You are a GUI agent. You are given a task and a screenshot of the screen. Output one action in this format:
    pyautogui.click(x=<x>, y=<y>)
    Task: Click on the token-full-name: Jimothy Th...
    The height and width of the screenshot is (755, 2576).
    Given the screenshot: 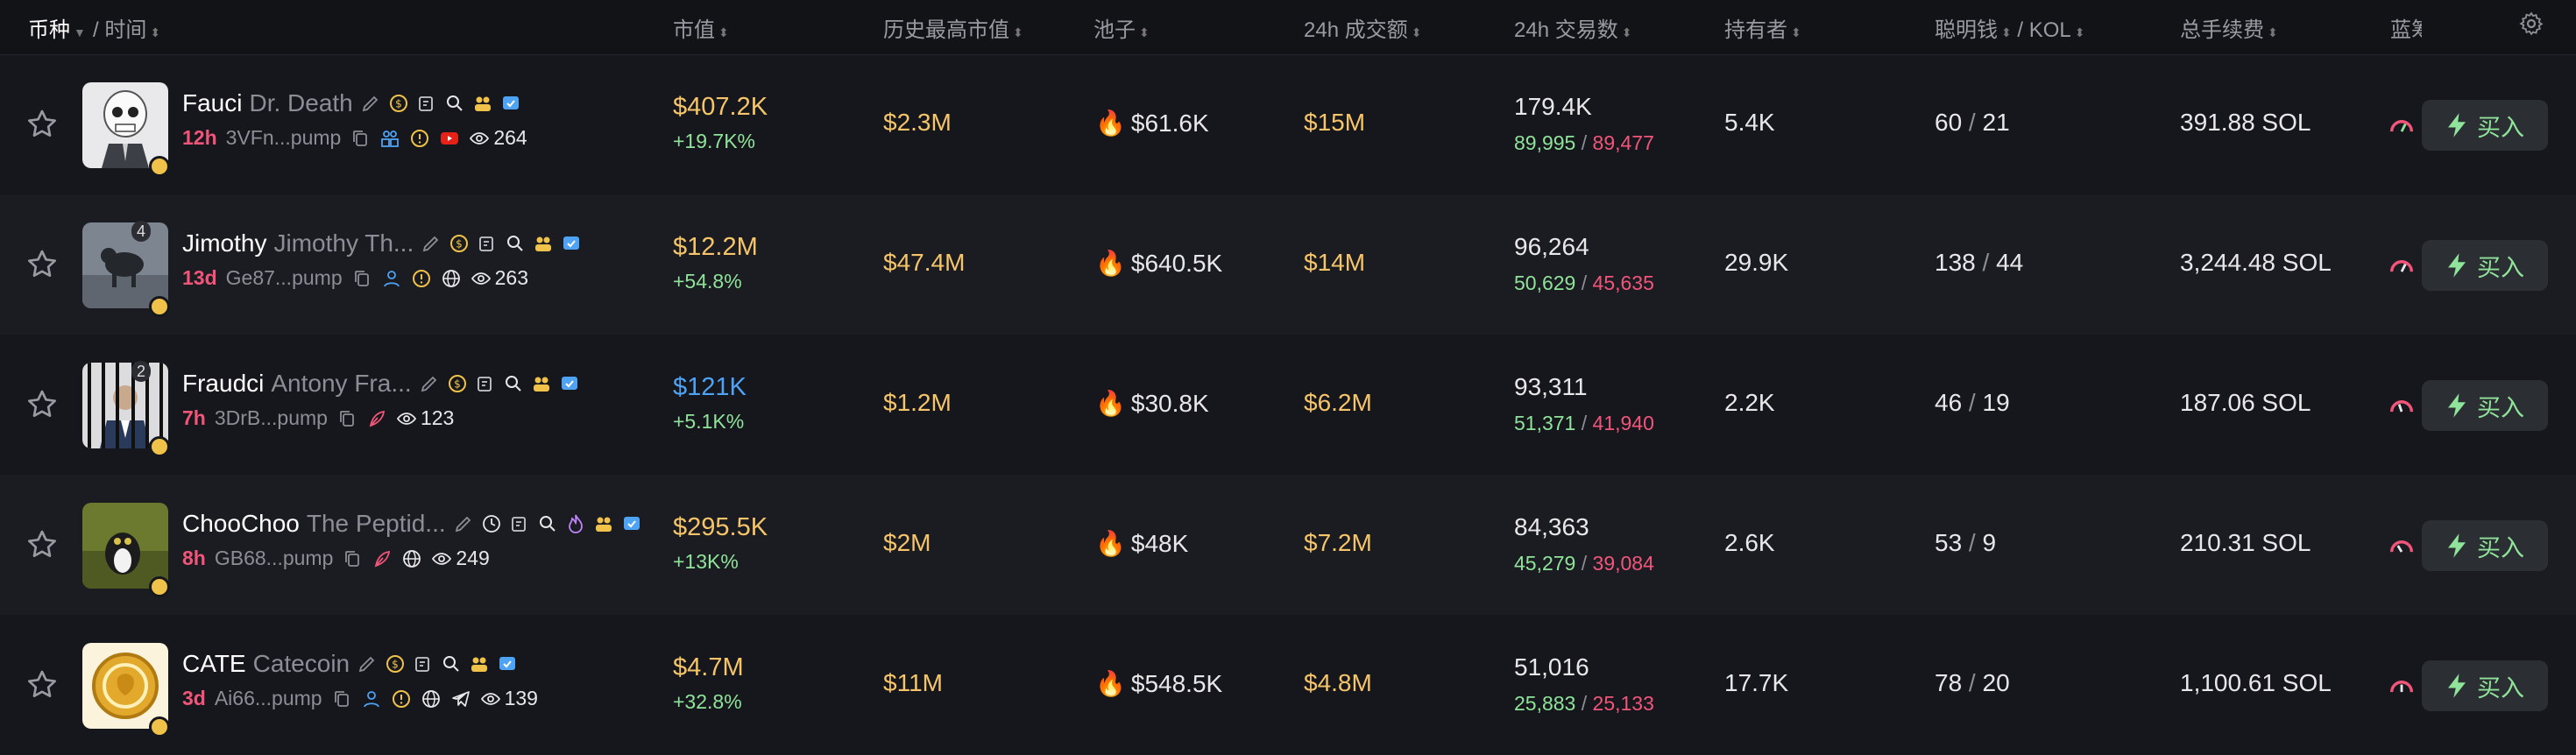 What is the action you would take?
    pyautogui.click(x=343, y=243)
    